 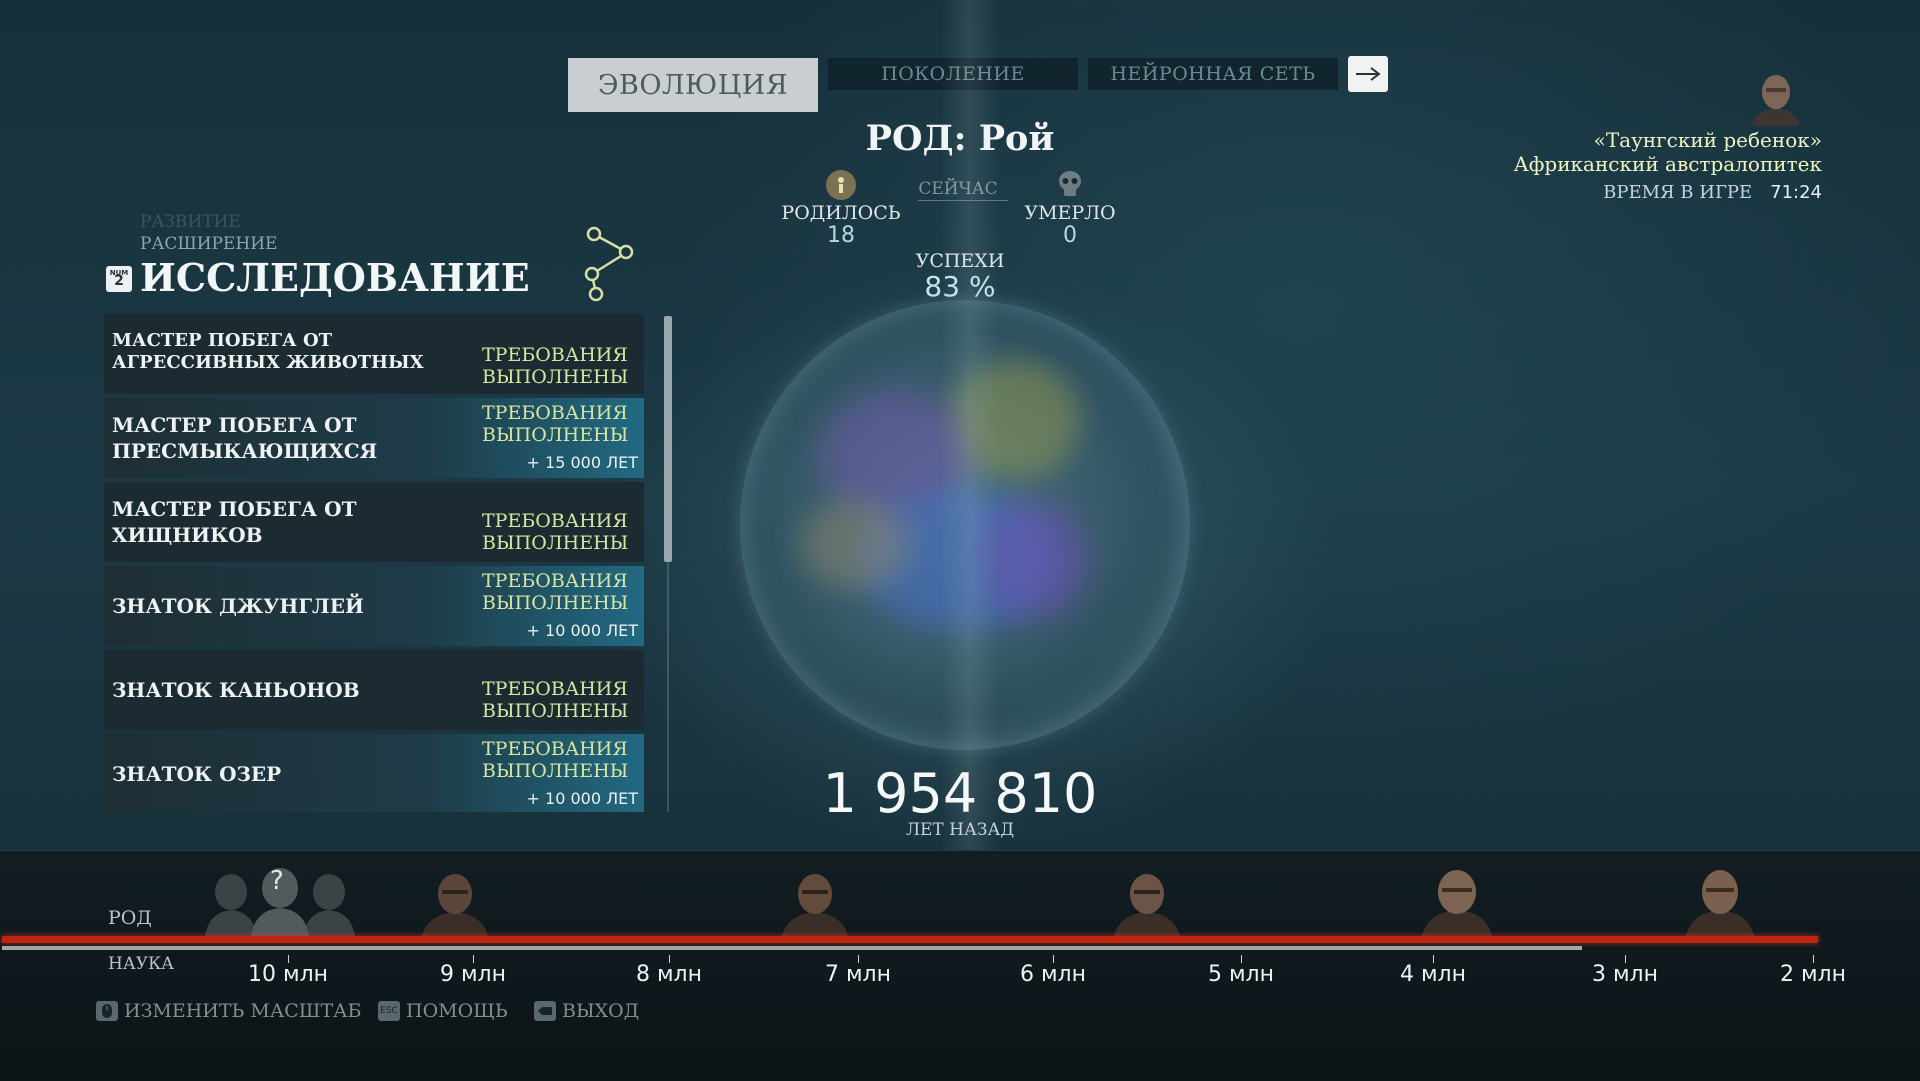 What do you see at coordinates (582, 462) in the screenshot?
I see `item-years: + 15 000 ЛЕТ` at bounding box center [582, 462].